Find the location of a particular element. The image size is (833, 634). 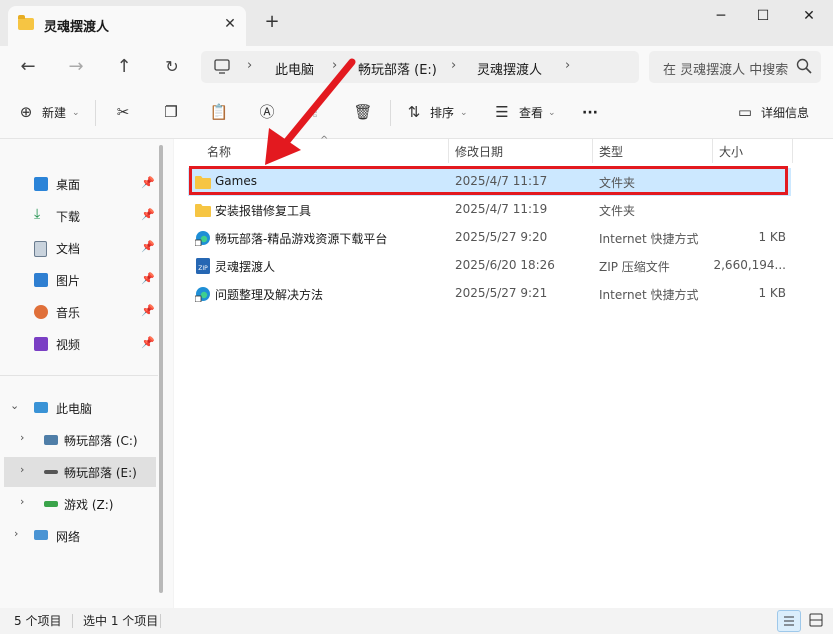

sidebar-item-music: 音乐 📌 is located at coordinates (82, 312).